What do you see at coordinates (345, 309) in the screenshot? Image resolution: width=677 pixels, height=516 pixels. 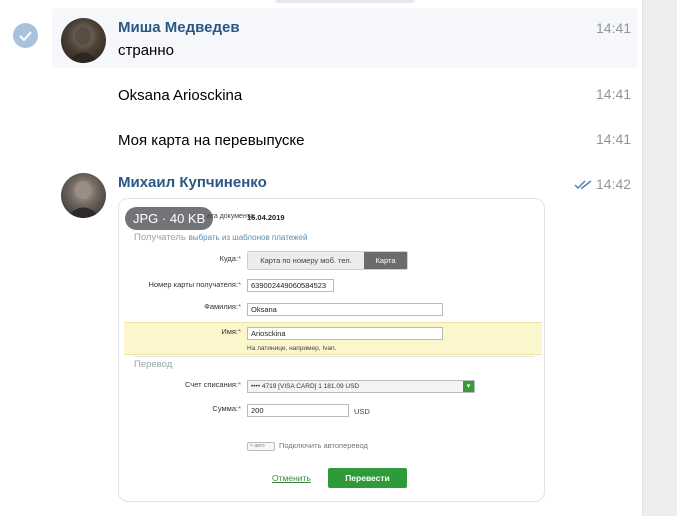 I see `surname-field: Oksana` at bounding box center [345, 309].